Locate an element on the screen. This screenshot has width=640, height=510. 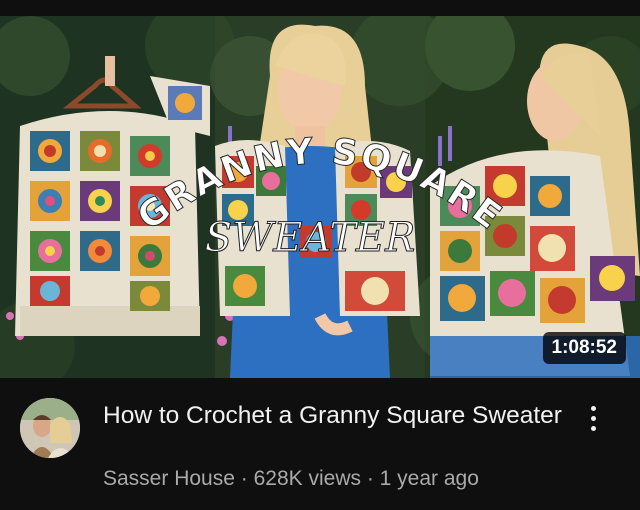
status-bar-strip is located at coordinates (320, 8).